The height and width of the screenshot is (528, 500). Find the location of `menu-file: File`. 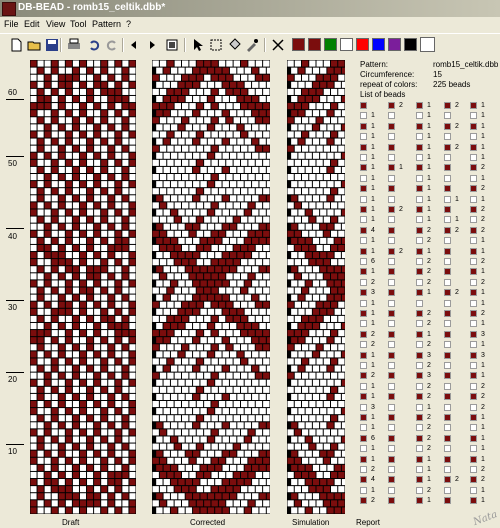

menu-file: File is located at coordinates (11, 24).